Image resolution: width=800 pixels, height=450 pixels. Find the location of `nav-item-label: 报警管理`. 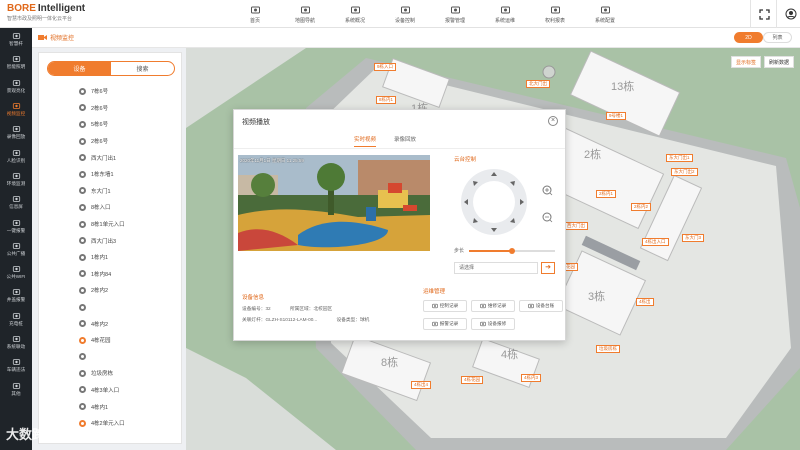

nav-item-label: 报警管理 is located at coordinates (454, 20).